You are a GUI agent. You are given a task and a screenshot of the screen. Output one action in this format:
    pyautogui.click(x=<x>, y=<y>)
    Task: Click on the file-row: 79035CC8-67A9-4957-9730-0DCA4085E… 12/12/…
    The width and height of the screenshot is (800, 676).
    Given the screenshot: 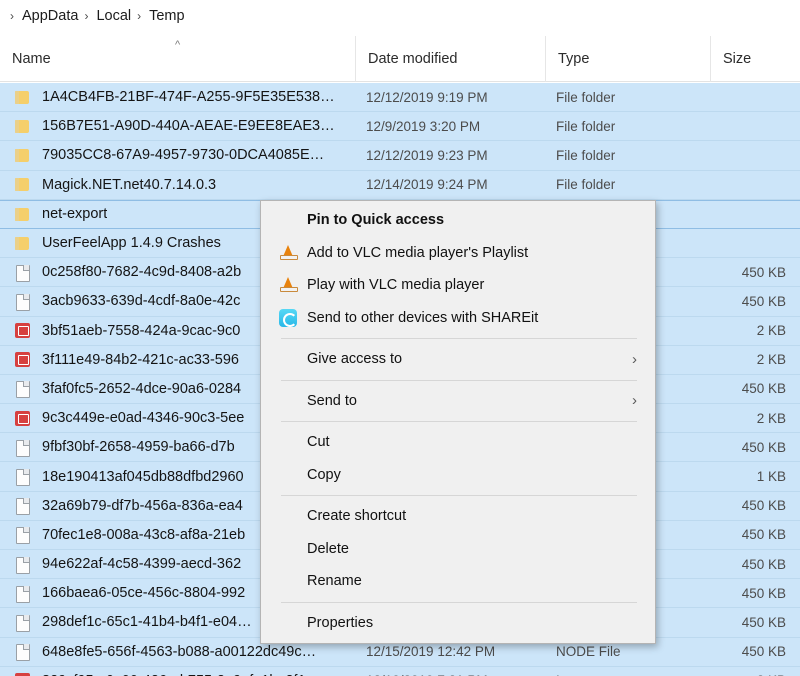 What is the action you would take?
    pyautogui.click(x=400, y=156)
    